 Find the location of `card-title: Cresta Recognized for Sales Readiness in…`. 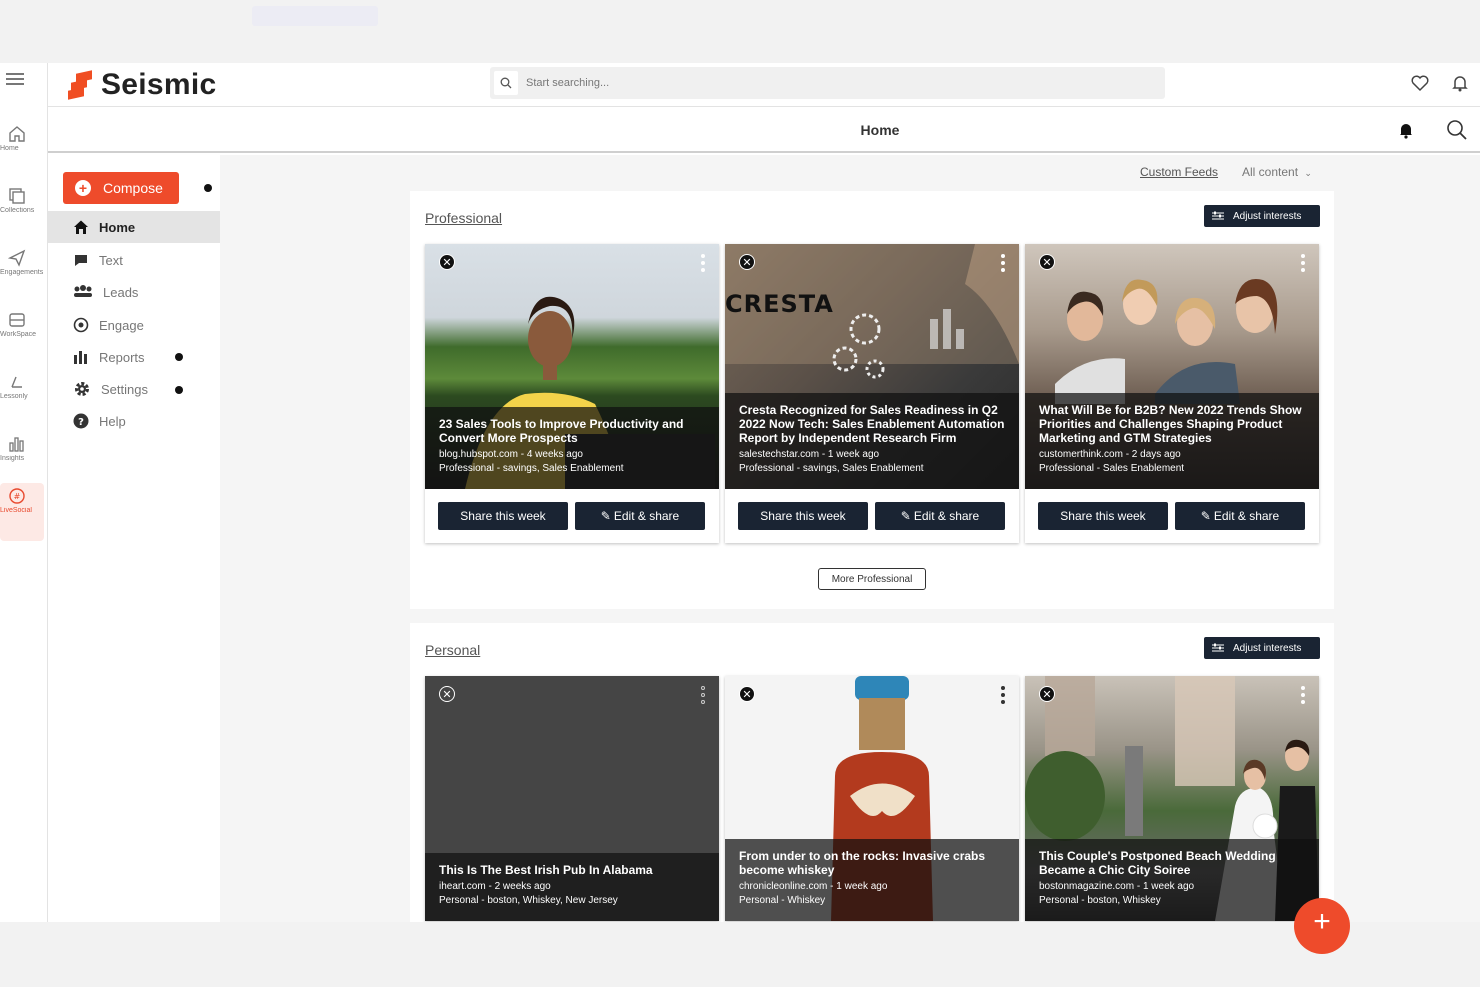

card-title: Cresta Recognized for Sales Readiness in… is located at coordinates (872, 424).